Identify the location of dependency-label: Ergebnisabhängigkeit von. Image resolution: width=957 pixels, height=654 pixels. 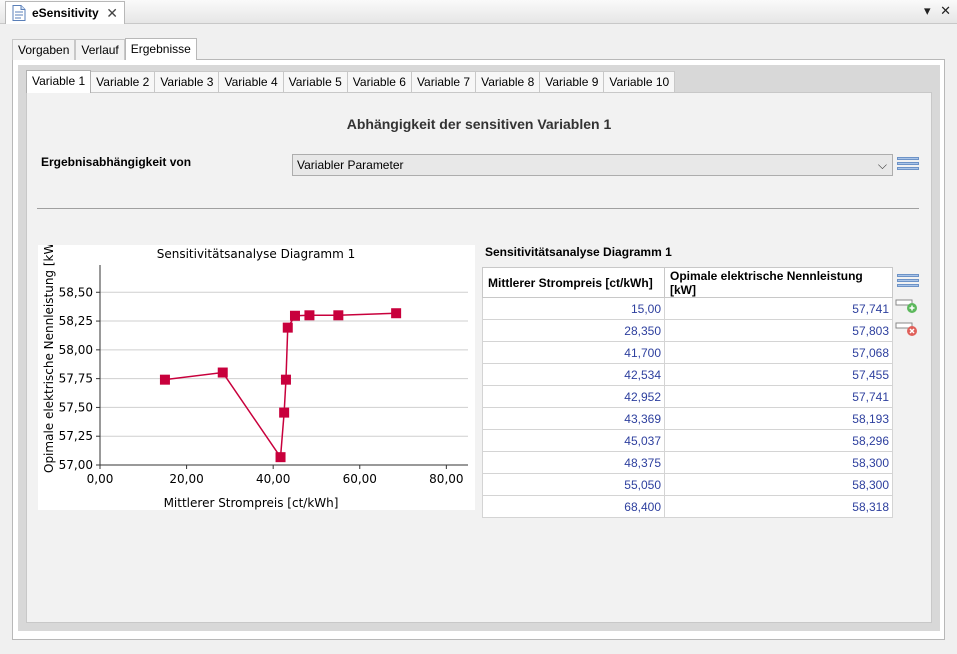
(116, 162).